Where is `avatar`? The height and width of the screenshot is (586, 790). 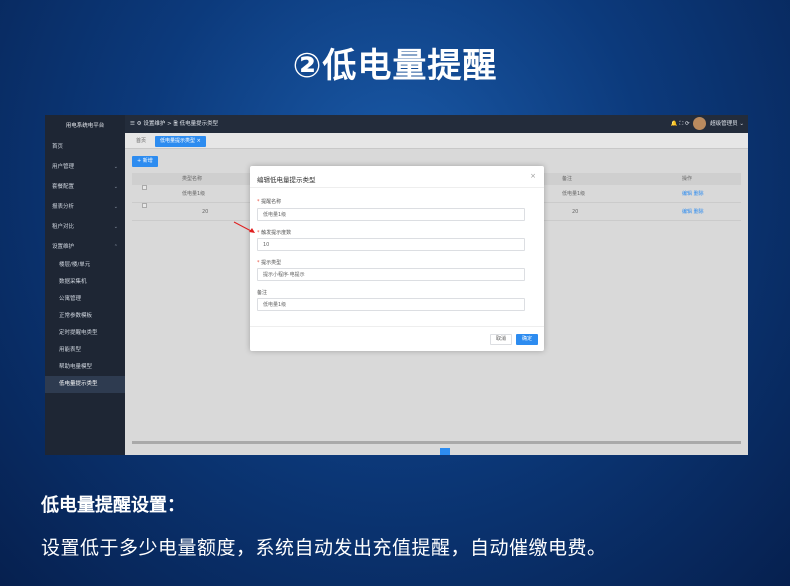
avatar is located at coordinates (700, 123).